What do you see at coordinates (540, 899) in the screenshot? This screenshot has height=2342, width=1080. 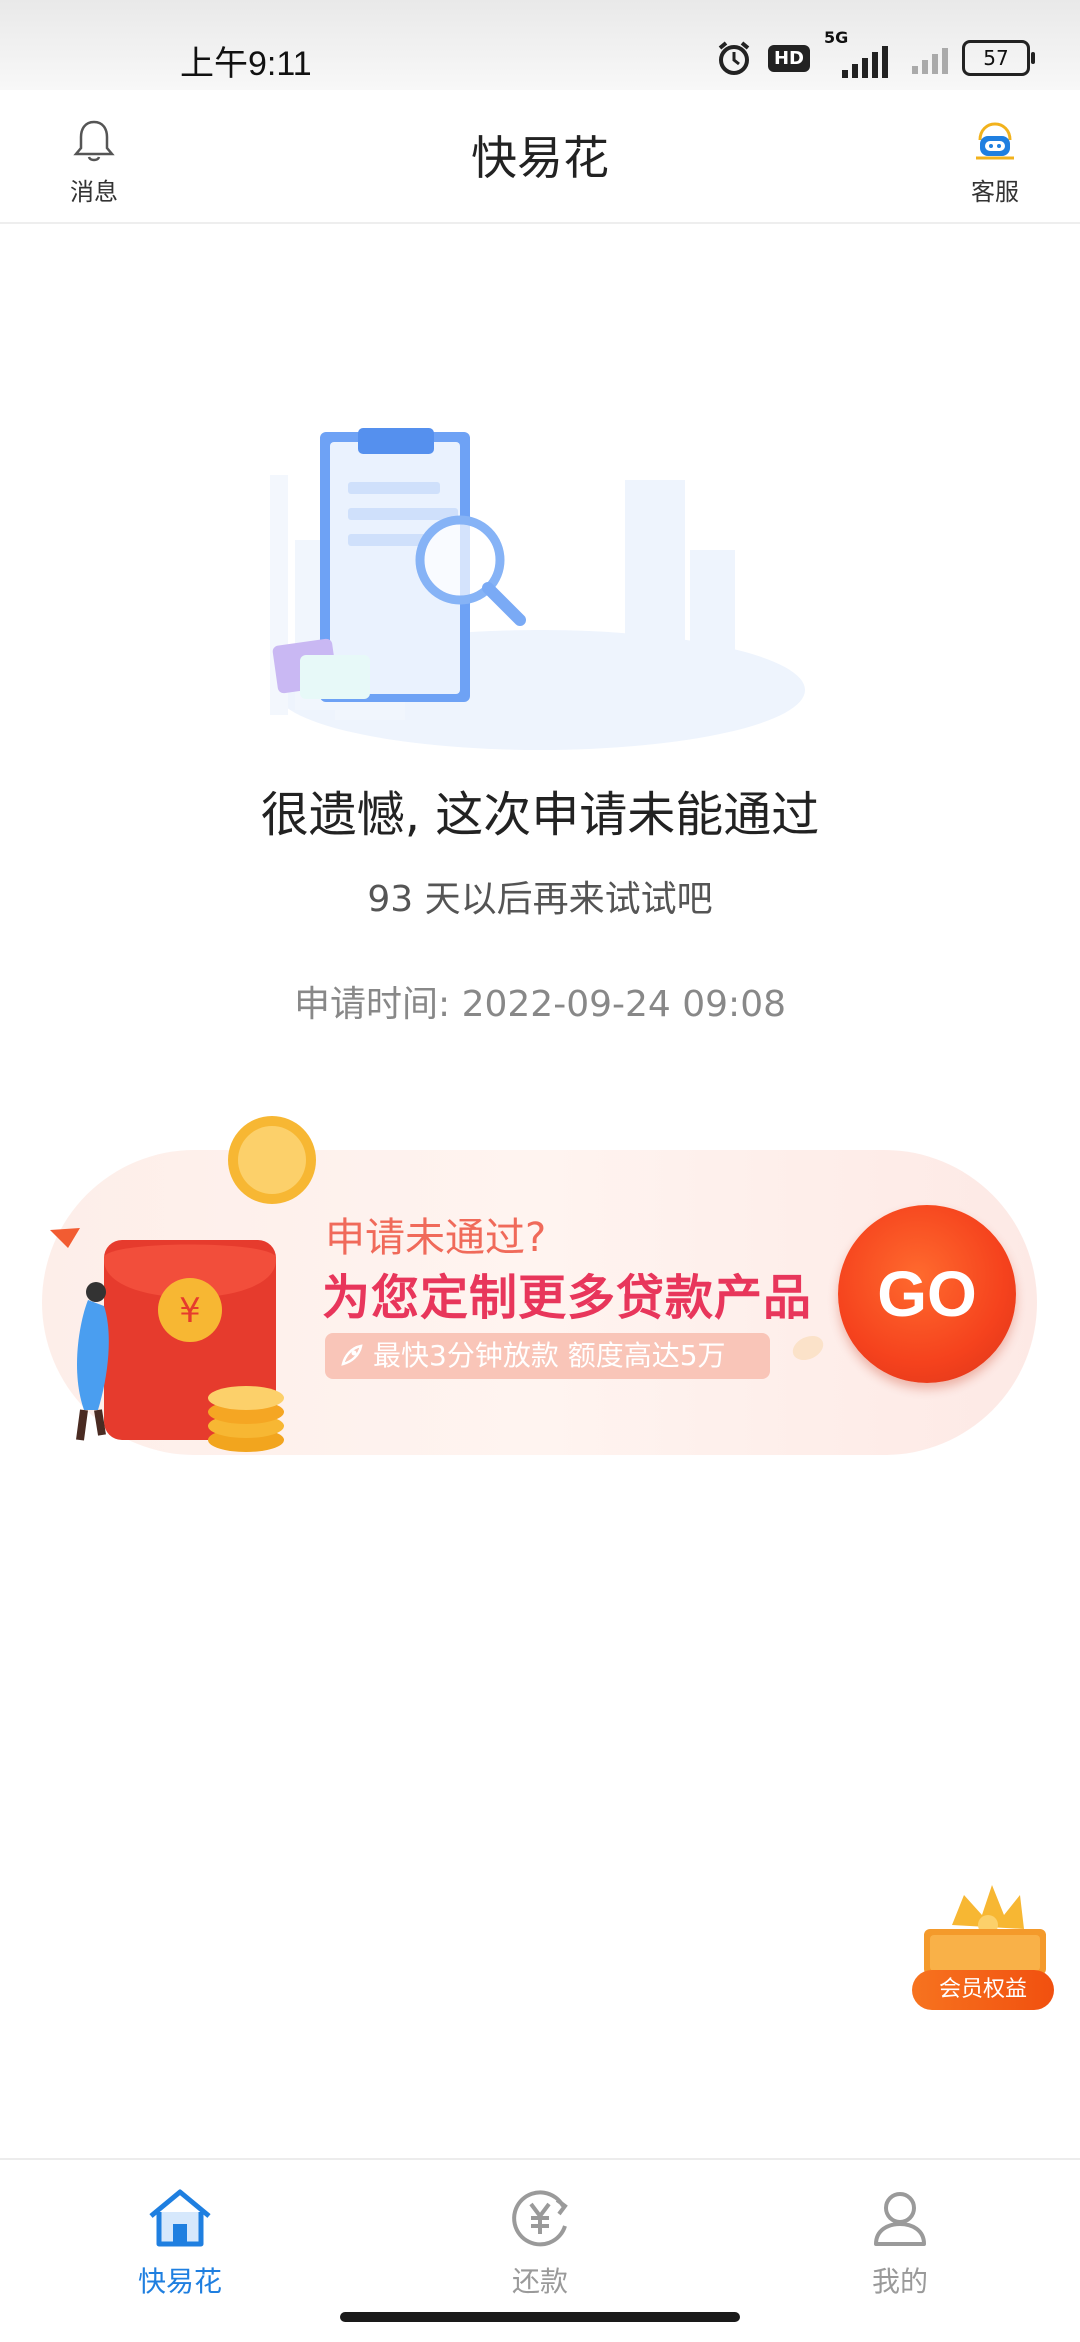 I see `retry-hint: 93 天以后再来试试吧` at bounding box center [540, 899].